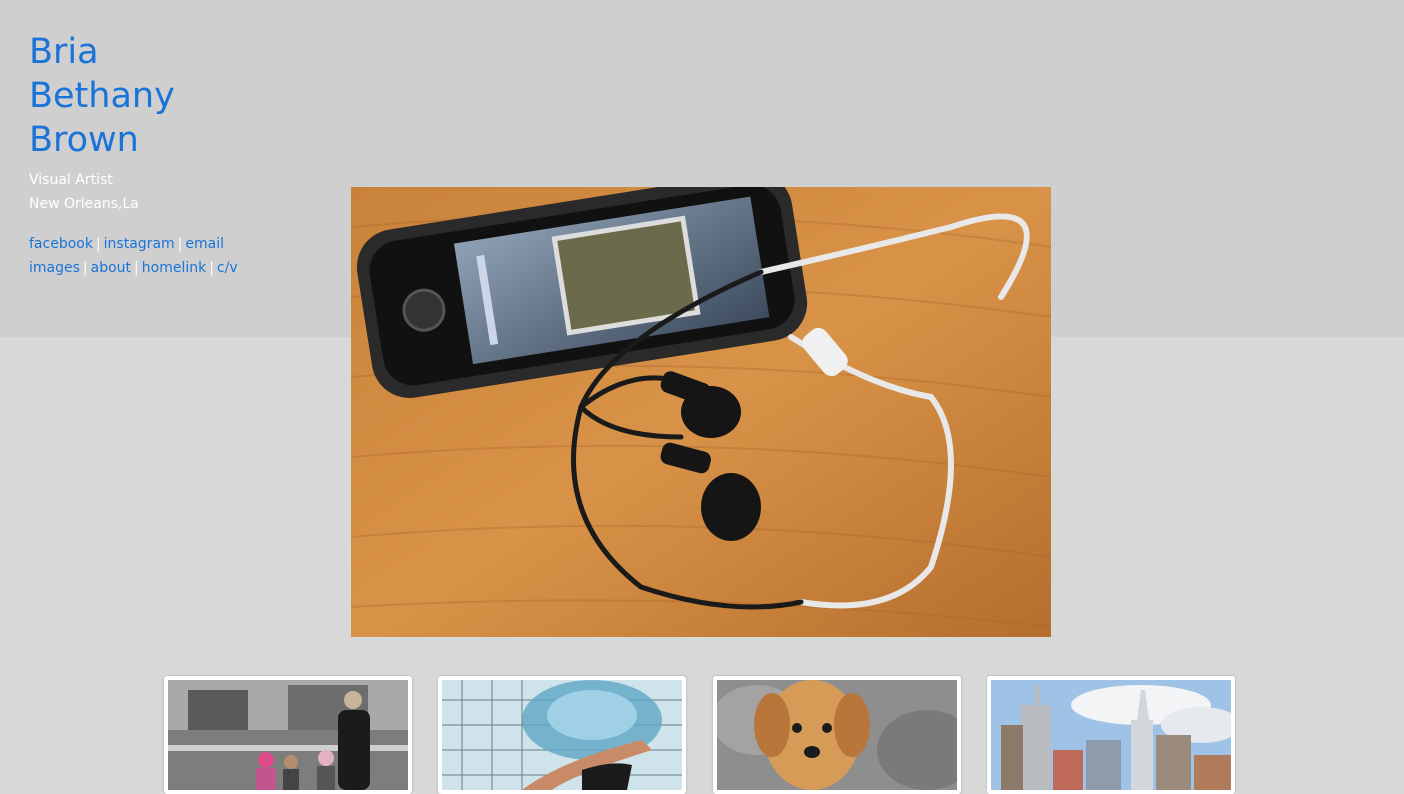  Describe the element at coordinates (111, 268) in the screenshot. I see `about-link: about` at that location.